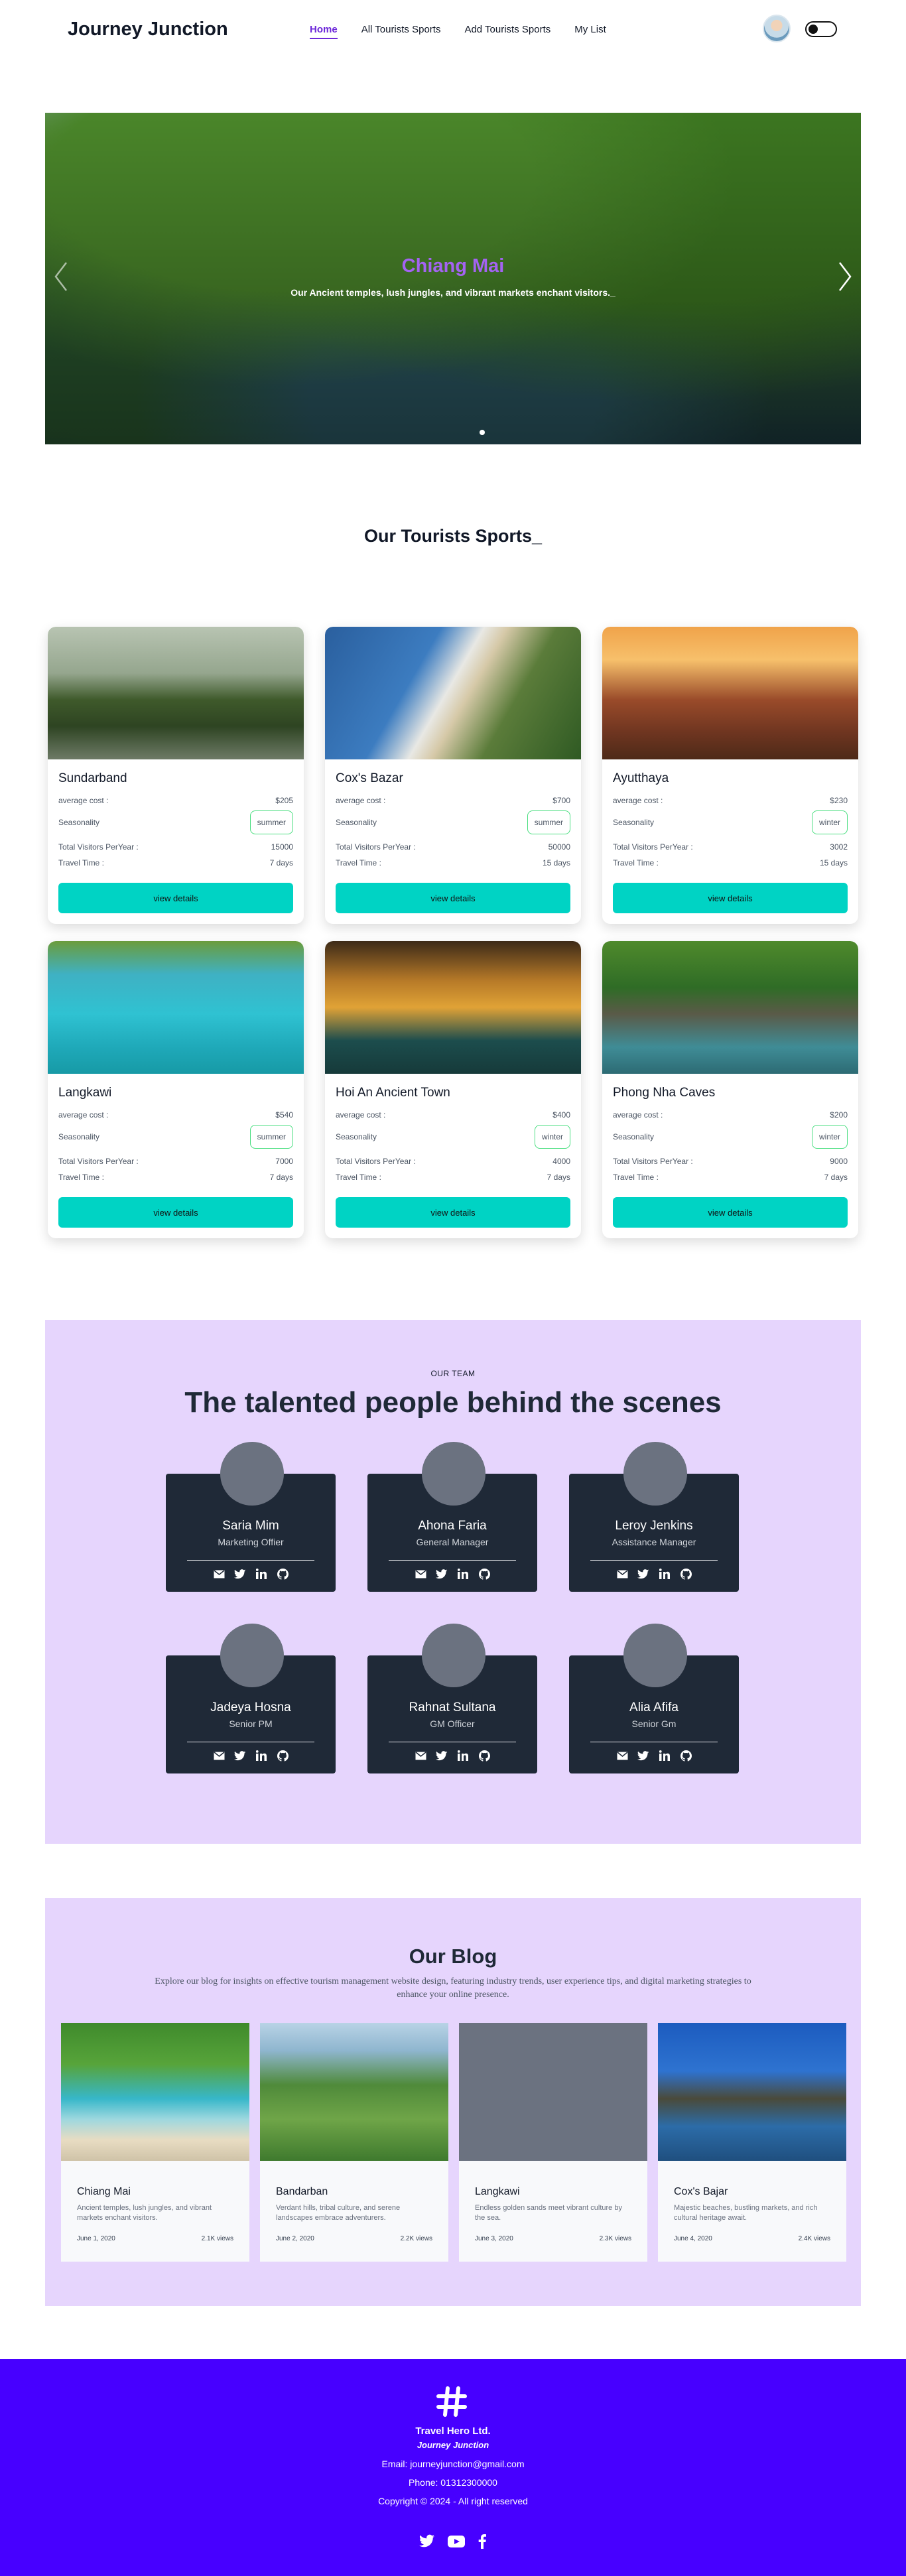 The height and width of the screenshot is (2576, 906). I want to click on visitors-label: Total Visitors PerYear :, so click(98, 847).